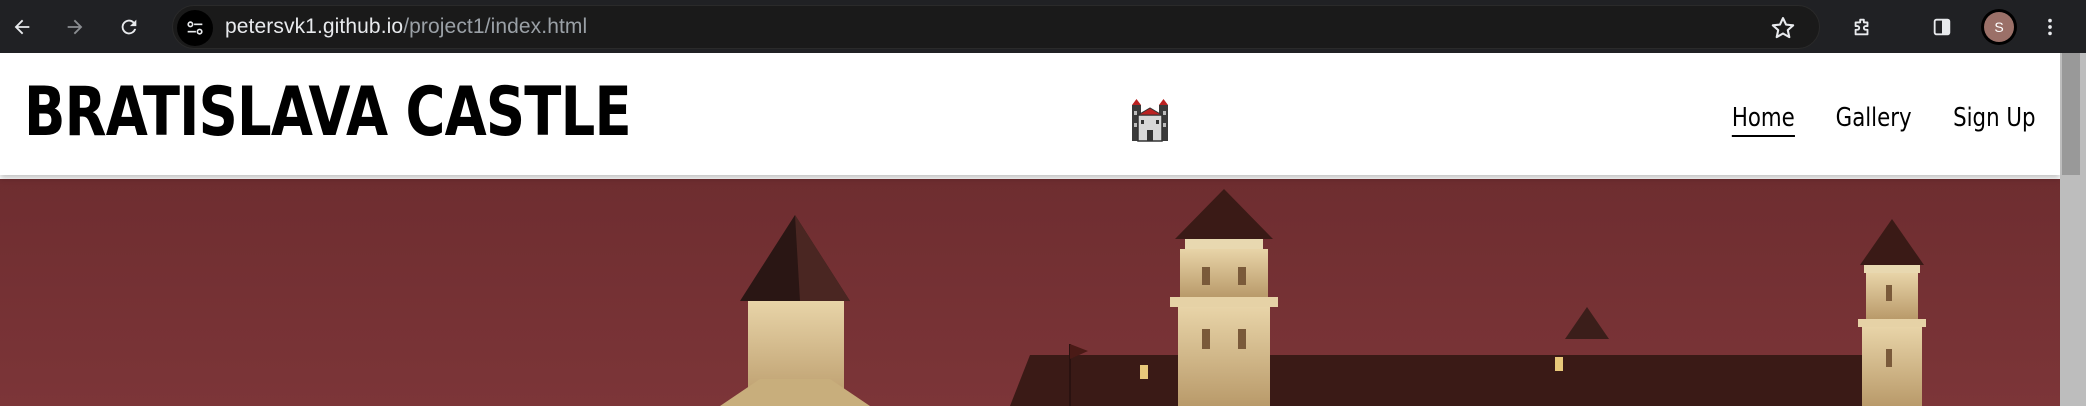  I want to click on site-info-button, so click(195, 28).